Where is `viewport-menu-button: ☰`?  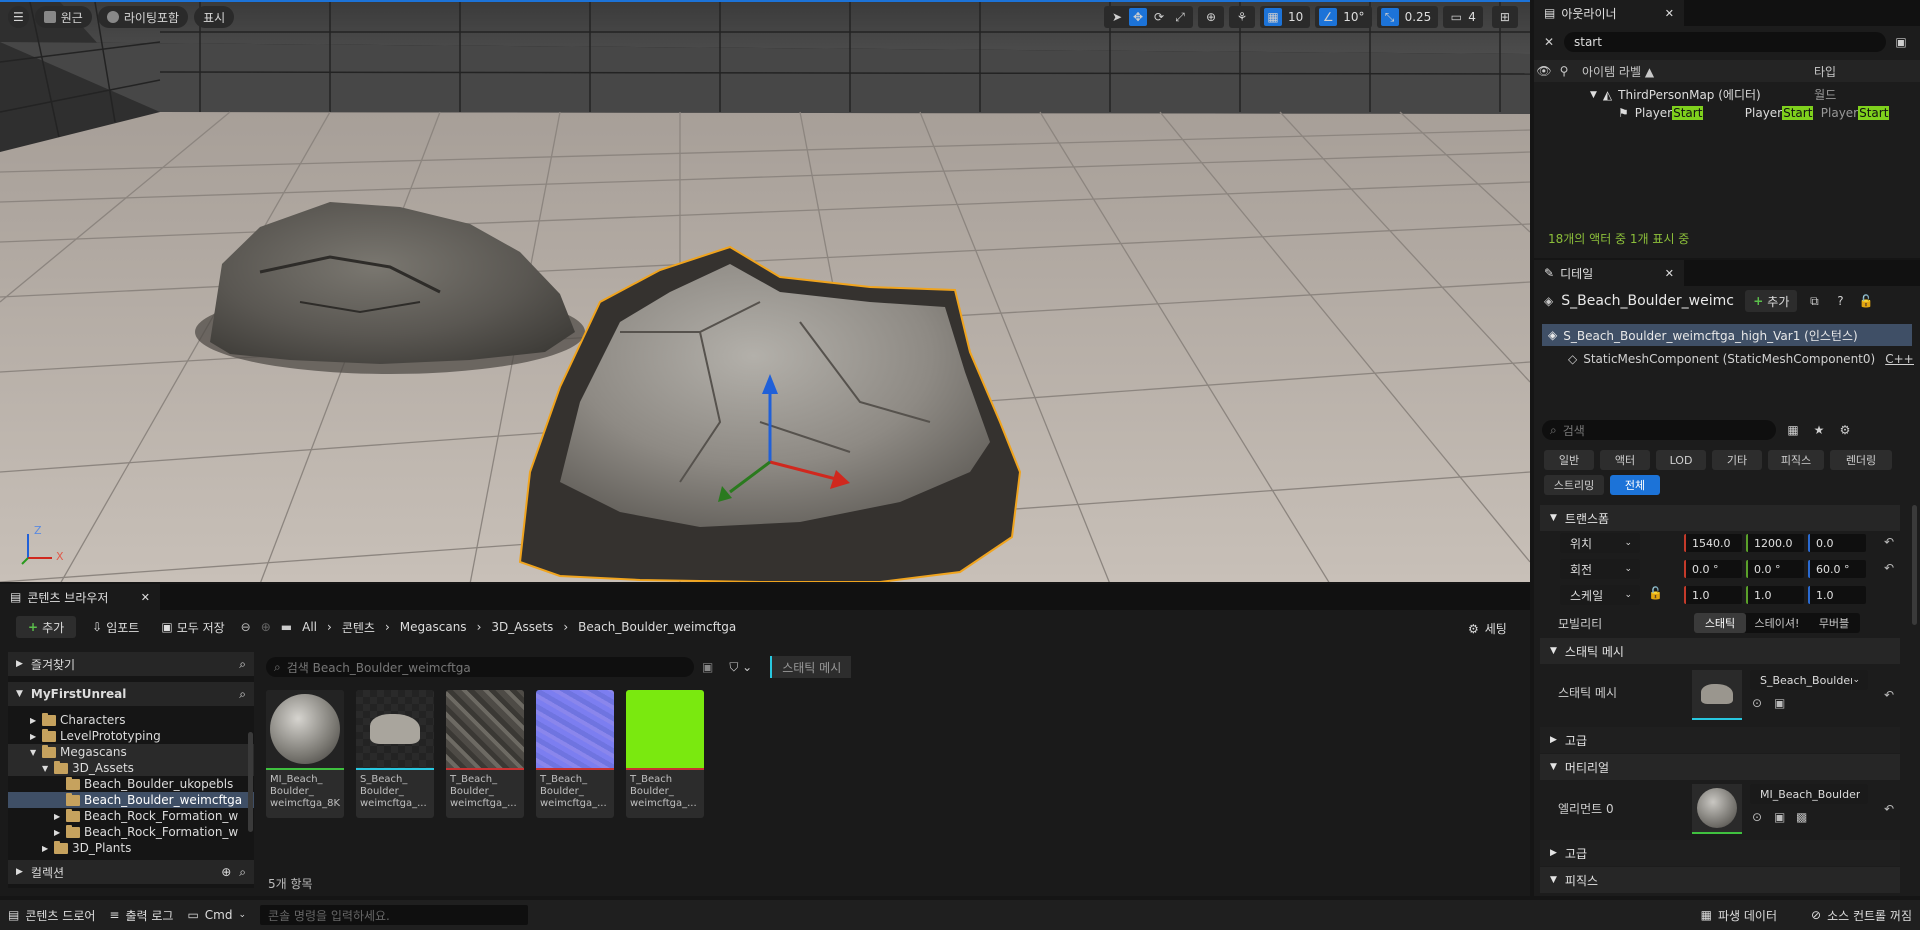 viewport-menu-button: ☰ is located at coordinates (18, 17).